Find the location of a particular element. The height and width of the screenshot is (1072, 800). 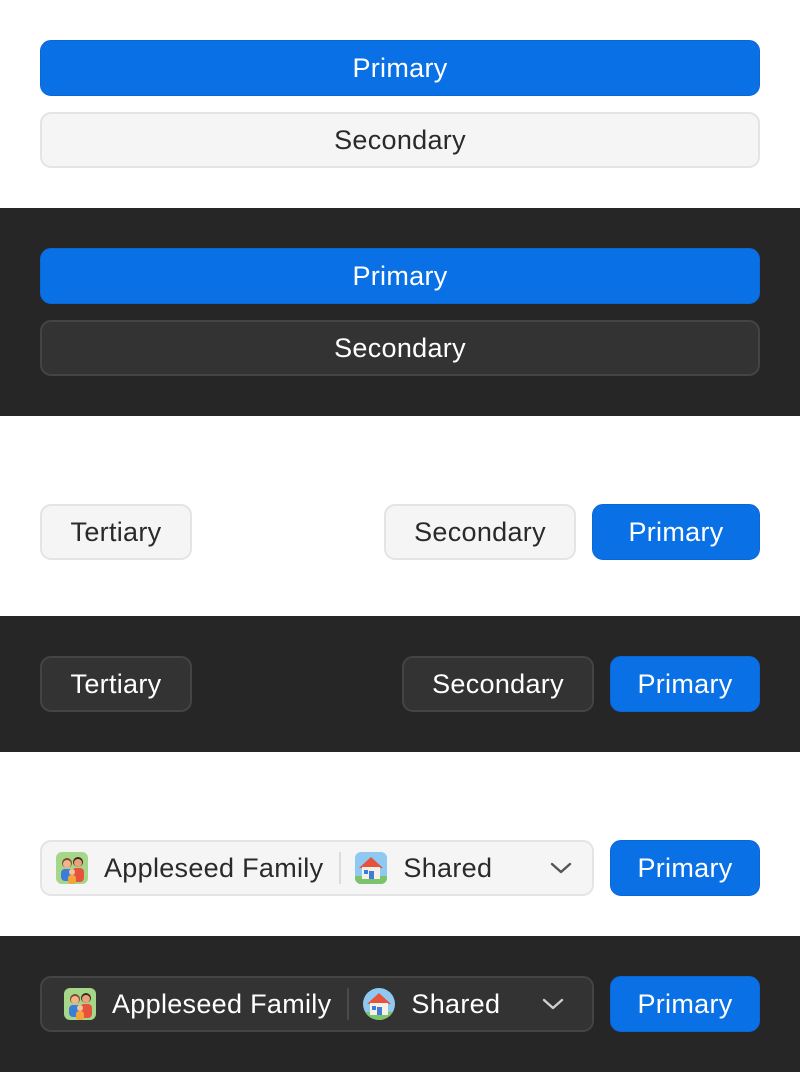

dark-picker-row: Appleseed Family Shared Primary is located at coordinates (400, 1004).